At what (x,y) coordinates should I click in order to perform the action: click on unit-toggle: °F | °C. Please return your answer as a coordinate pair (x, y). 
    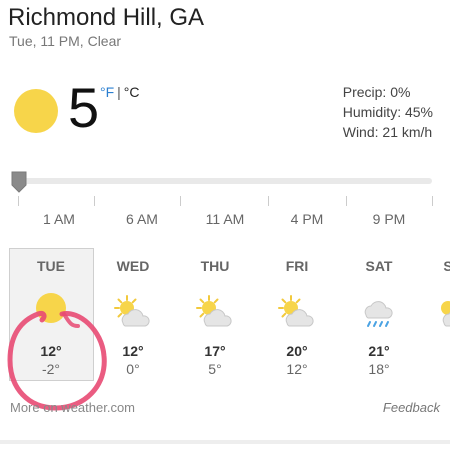
    Looking at the image, I should click on (120, 92).